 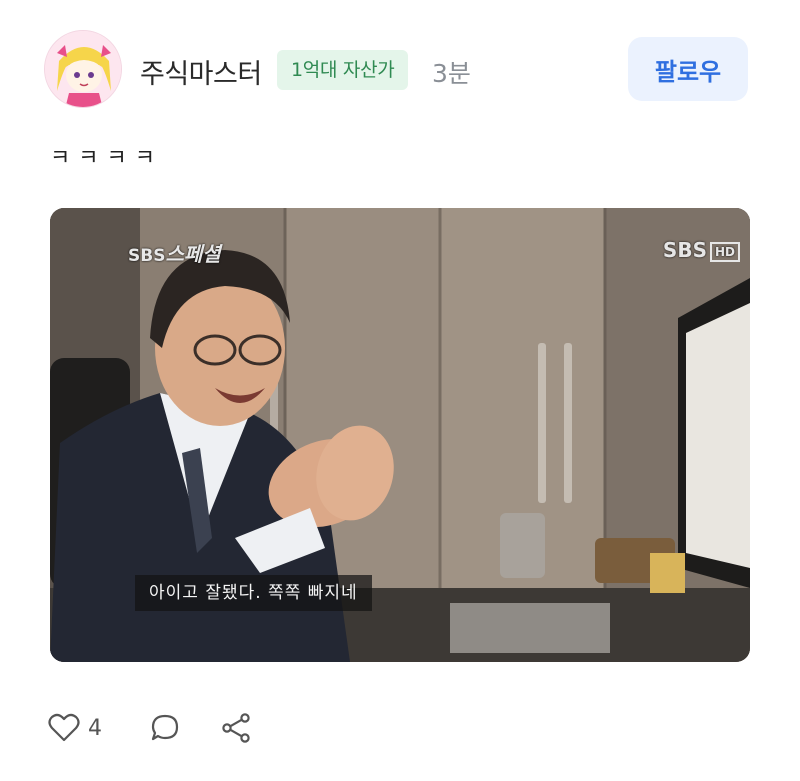 I want to click on share-icon, so click(x=236, y=728).